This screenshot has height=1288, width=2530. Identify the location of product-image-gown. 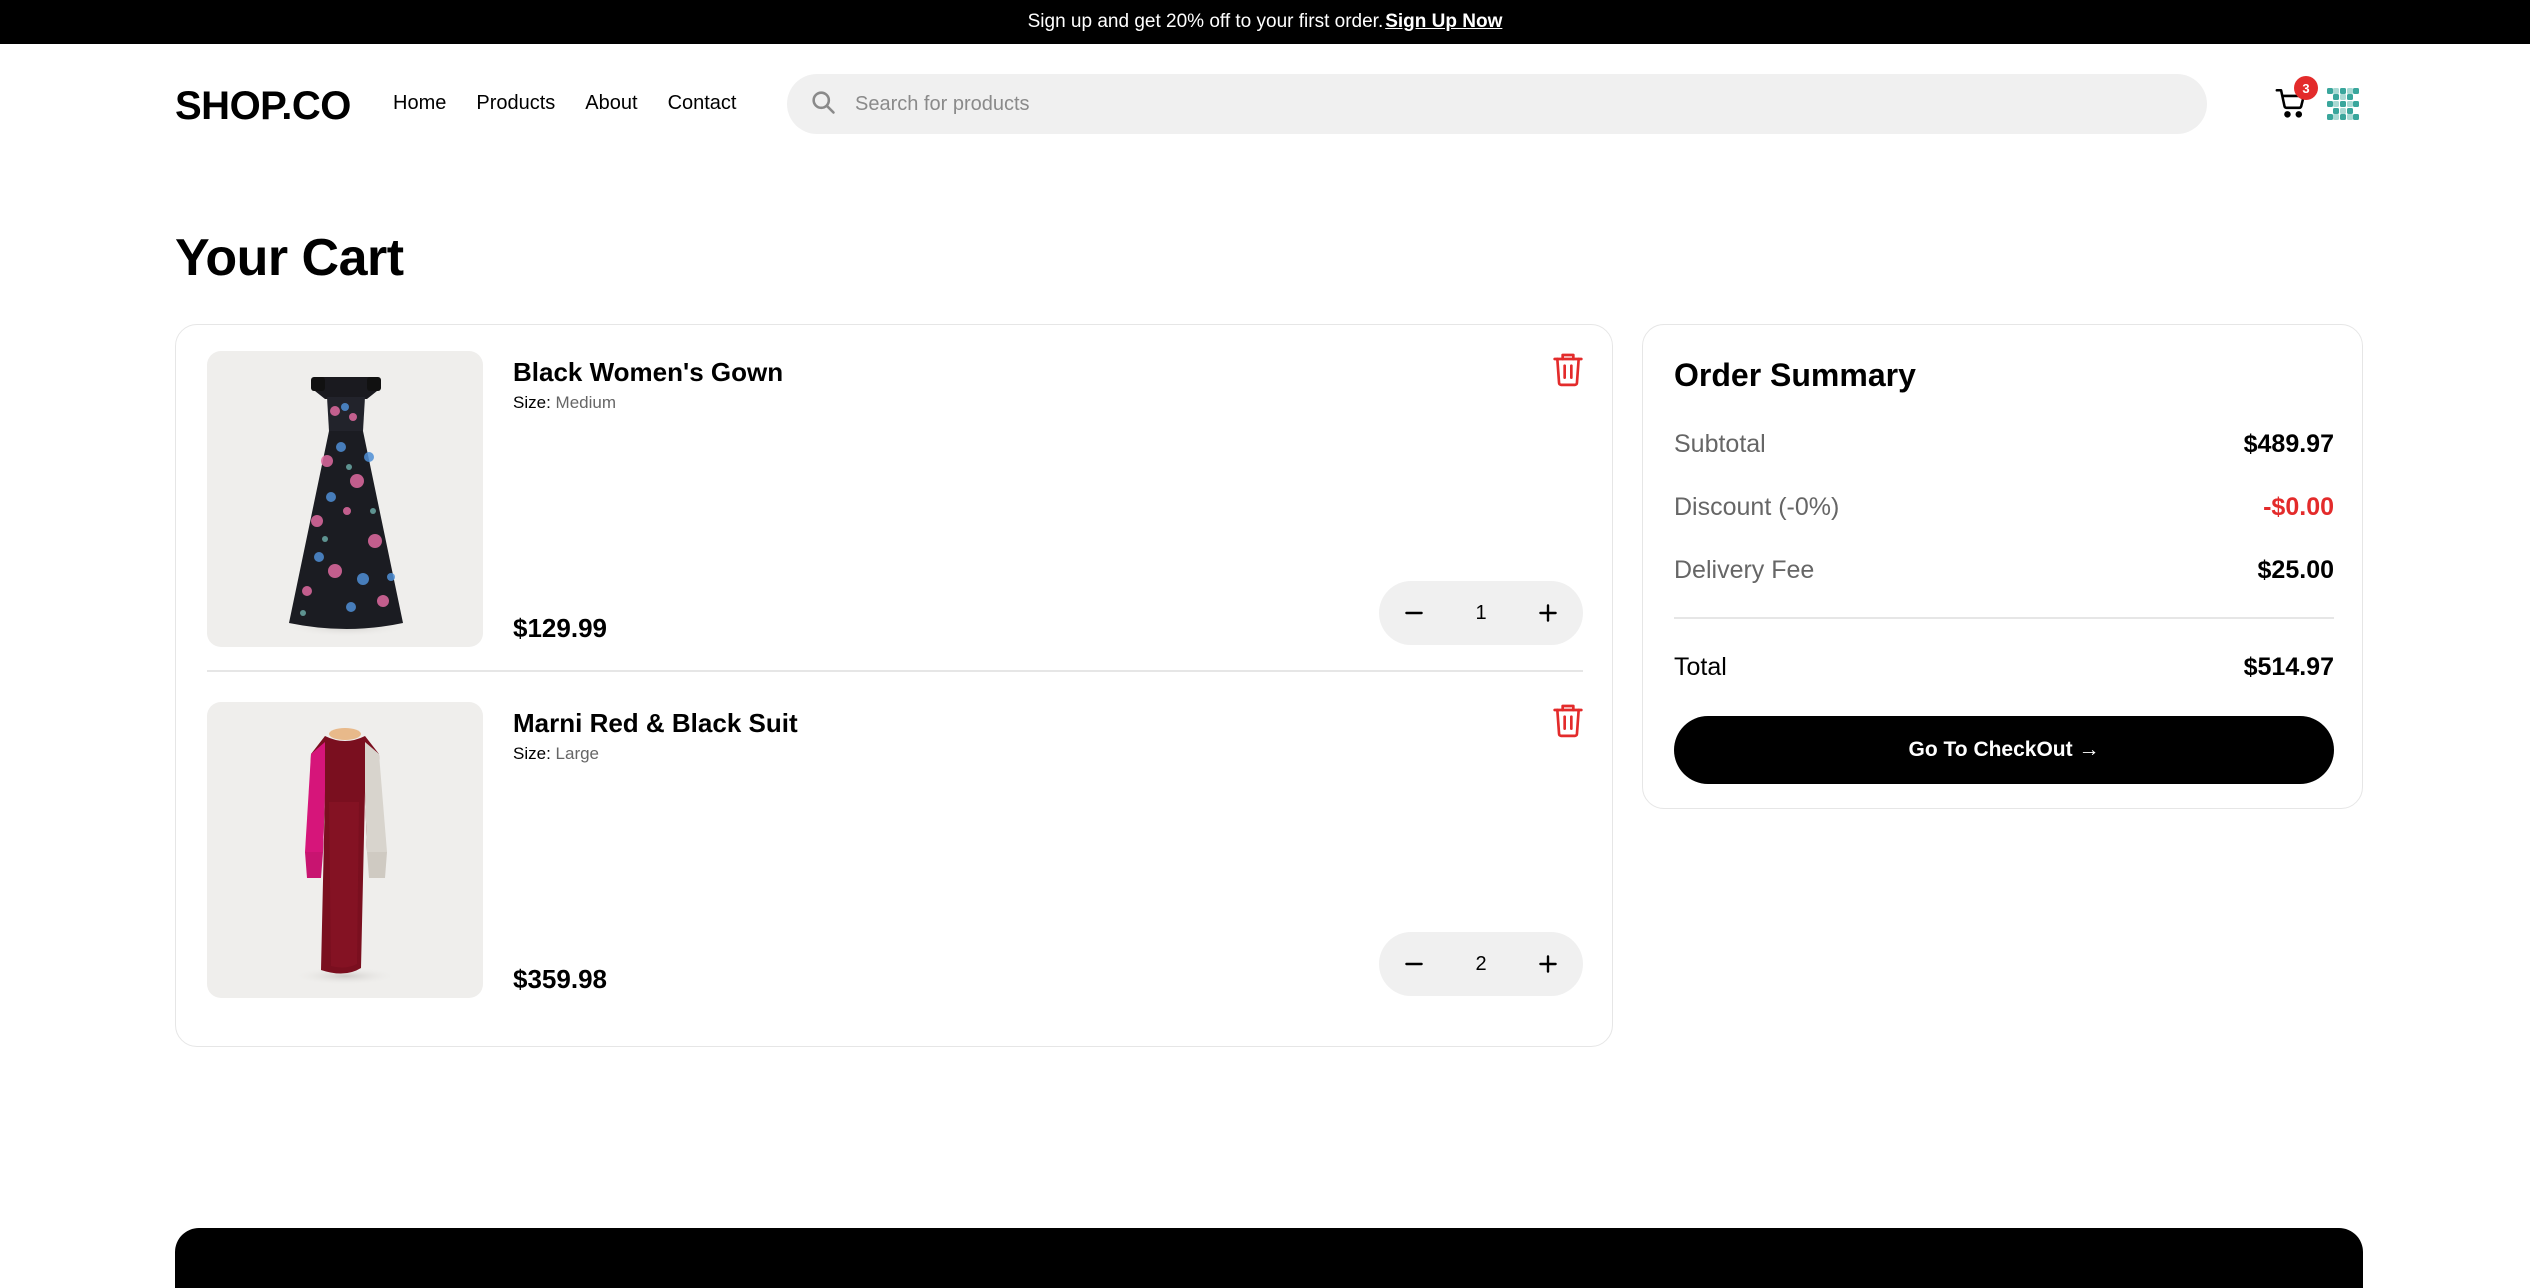
(345, 499).